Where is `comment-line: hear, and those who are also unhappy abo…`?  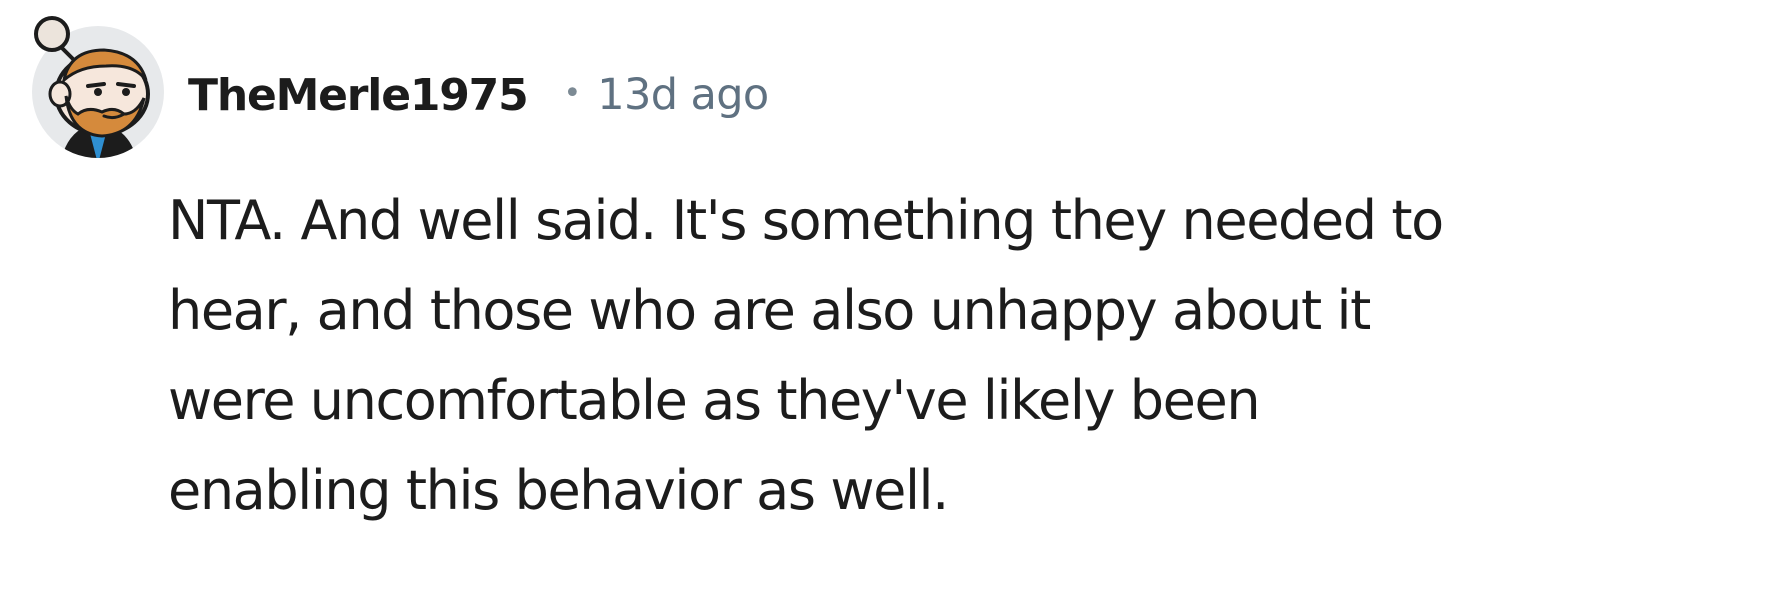 comment-line: hear, and those who are also unhappy abo… is located at coordinates (769, 310).